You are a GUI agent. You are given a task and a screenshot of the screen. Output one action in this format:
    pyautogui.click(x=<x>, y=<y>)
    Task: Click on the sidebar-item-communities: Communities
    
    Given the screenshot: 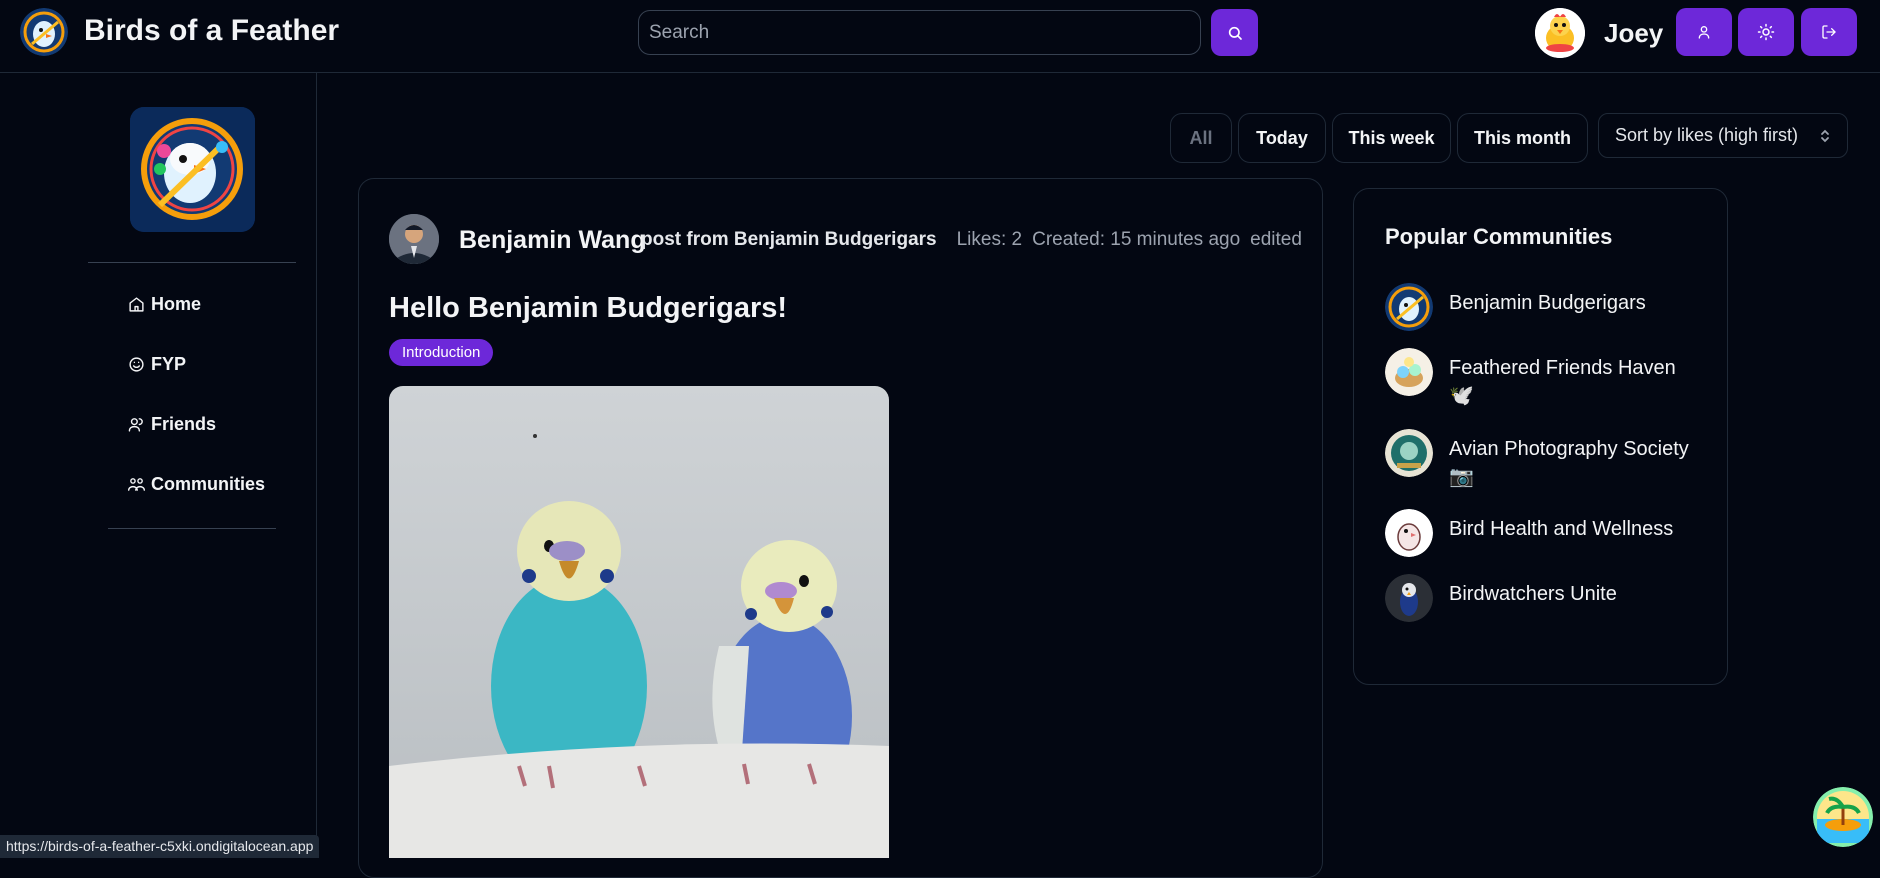 What is the action you would take?
    pyautogui.click(x=196, y=484)
    